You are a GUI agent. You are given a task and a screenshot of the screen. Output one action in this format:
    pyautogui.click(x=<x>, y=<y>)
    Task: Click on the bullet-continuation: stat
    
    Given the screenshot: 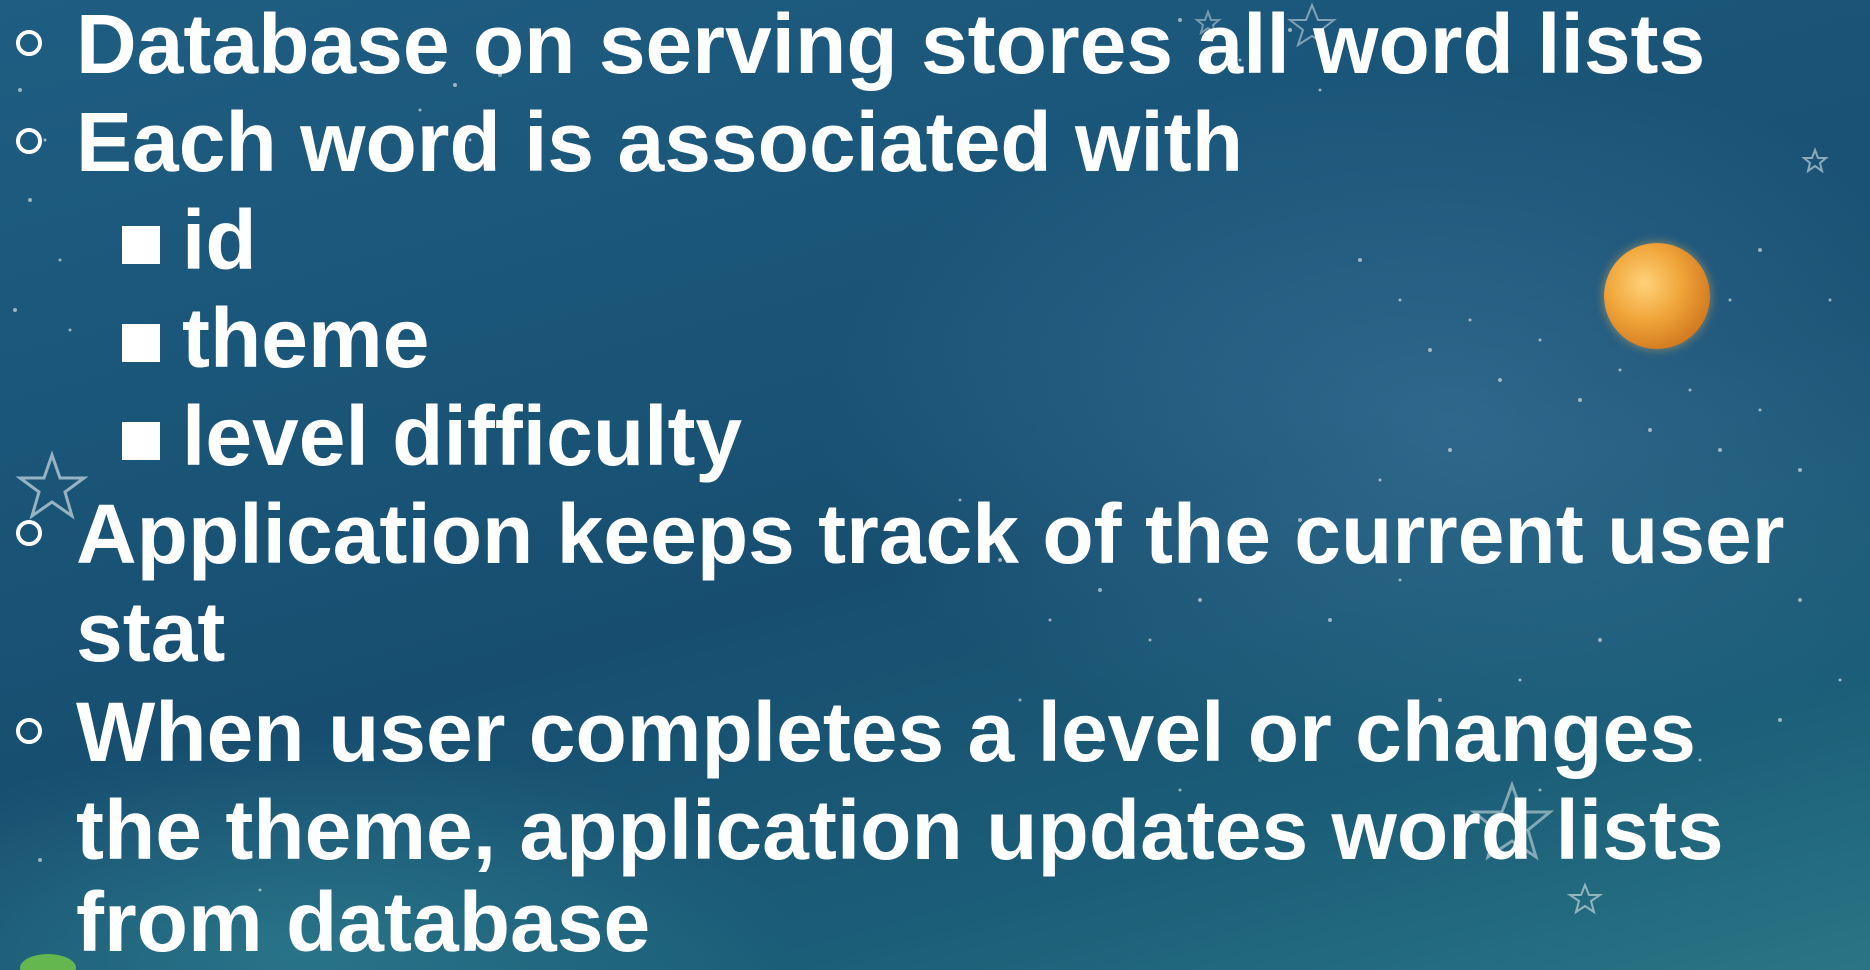 What is the action you would take?
    pyautogui.click(x=935, y=632)
    